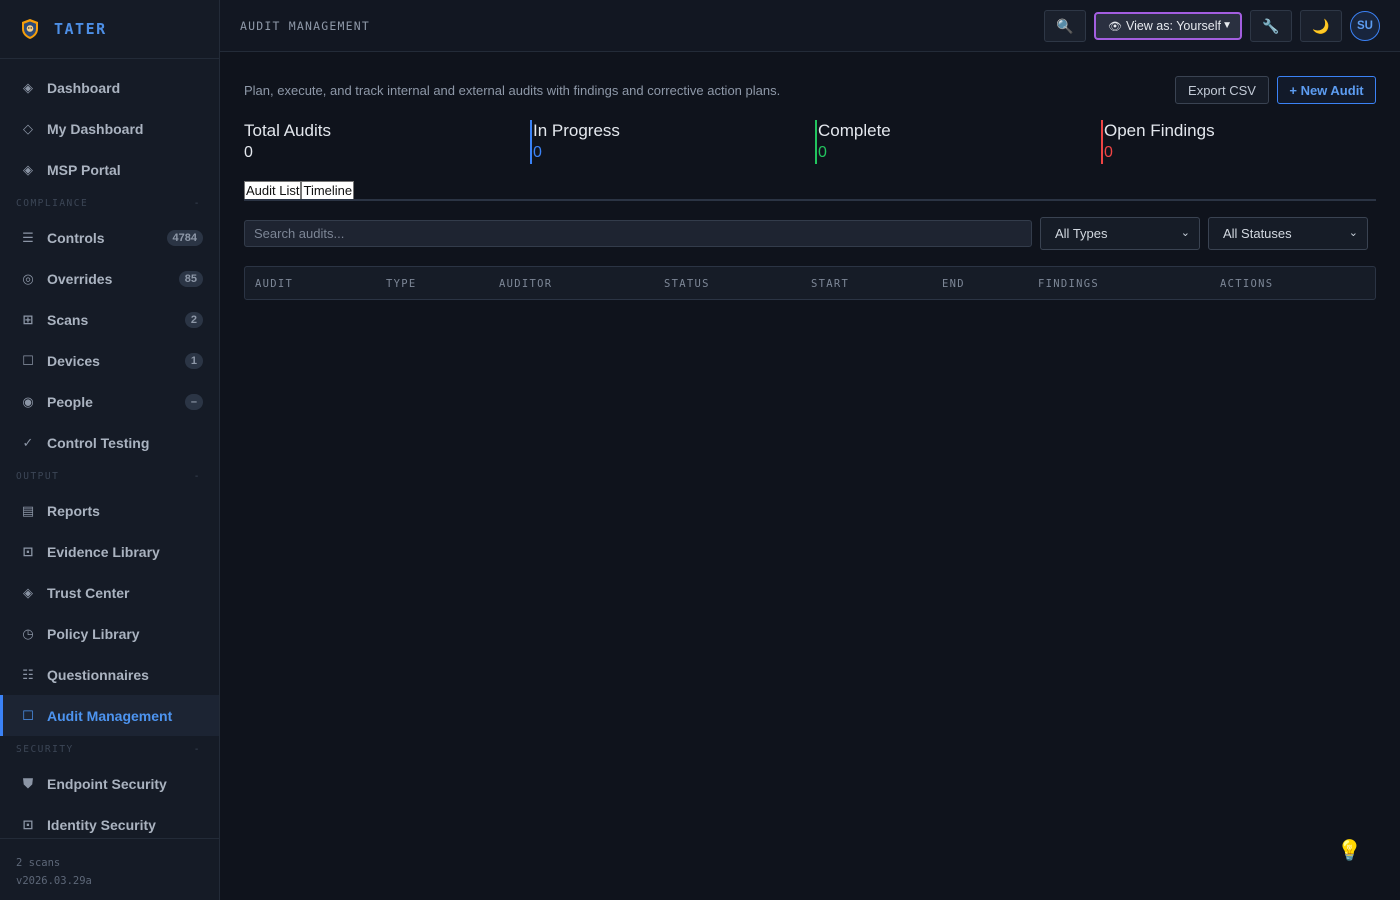 This screenshot has width=1400, height=900. I want to click on stat-in-progress: In Progress 0, so click(575, 142).